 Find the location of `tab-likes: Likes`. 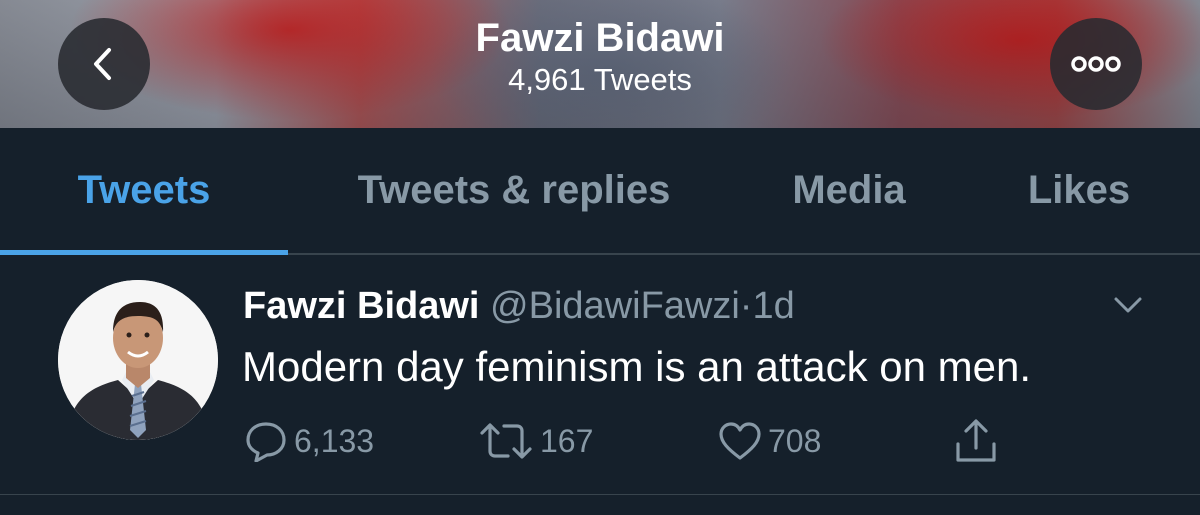

tab-likes: Likes is located at coordinates (1079, 190).